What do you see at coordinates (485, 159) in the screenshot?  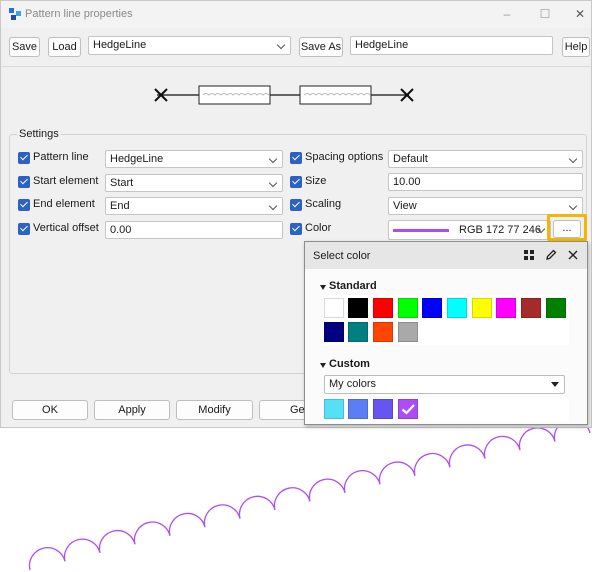 I see `spacing-options-select: Default` at bounding box center [485, 159].